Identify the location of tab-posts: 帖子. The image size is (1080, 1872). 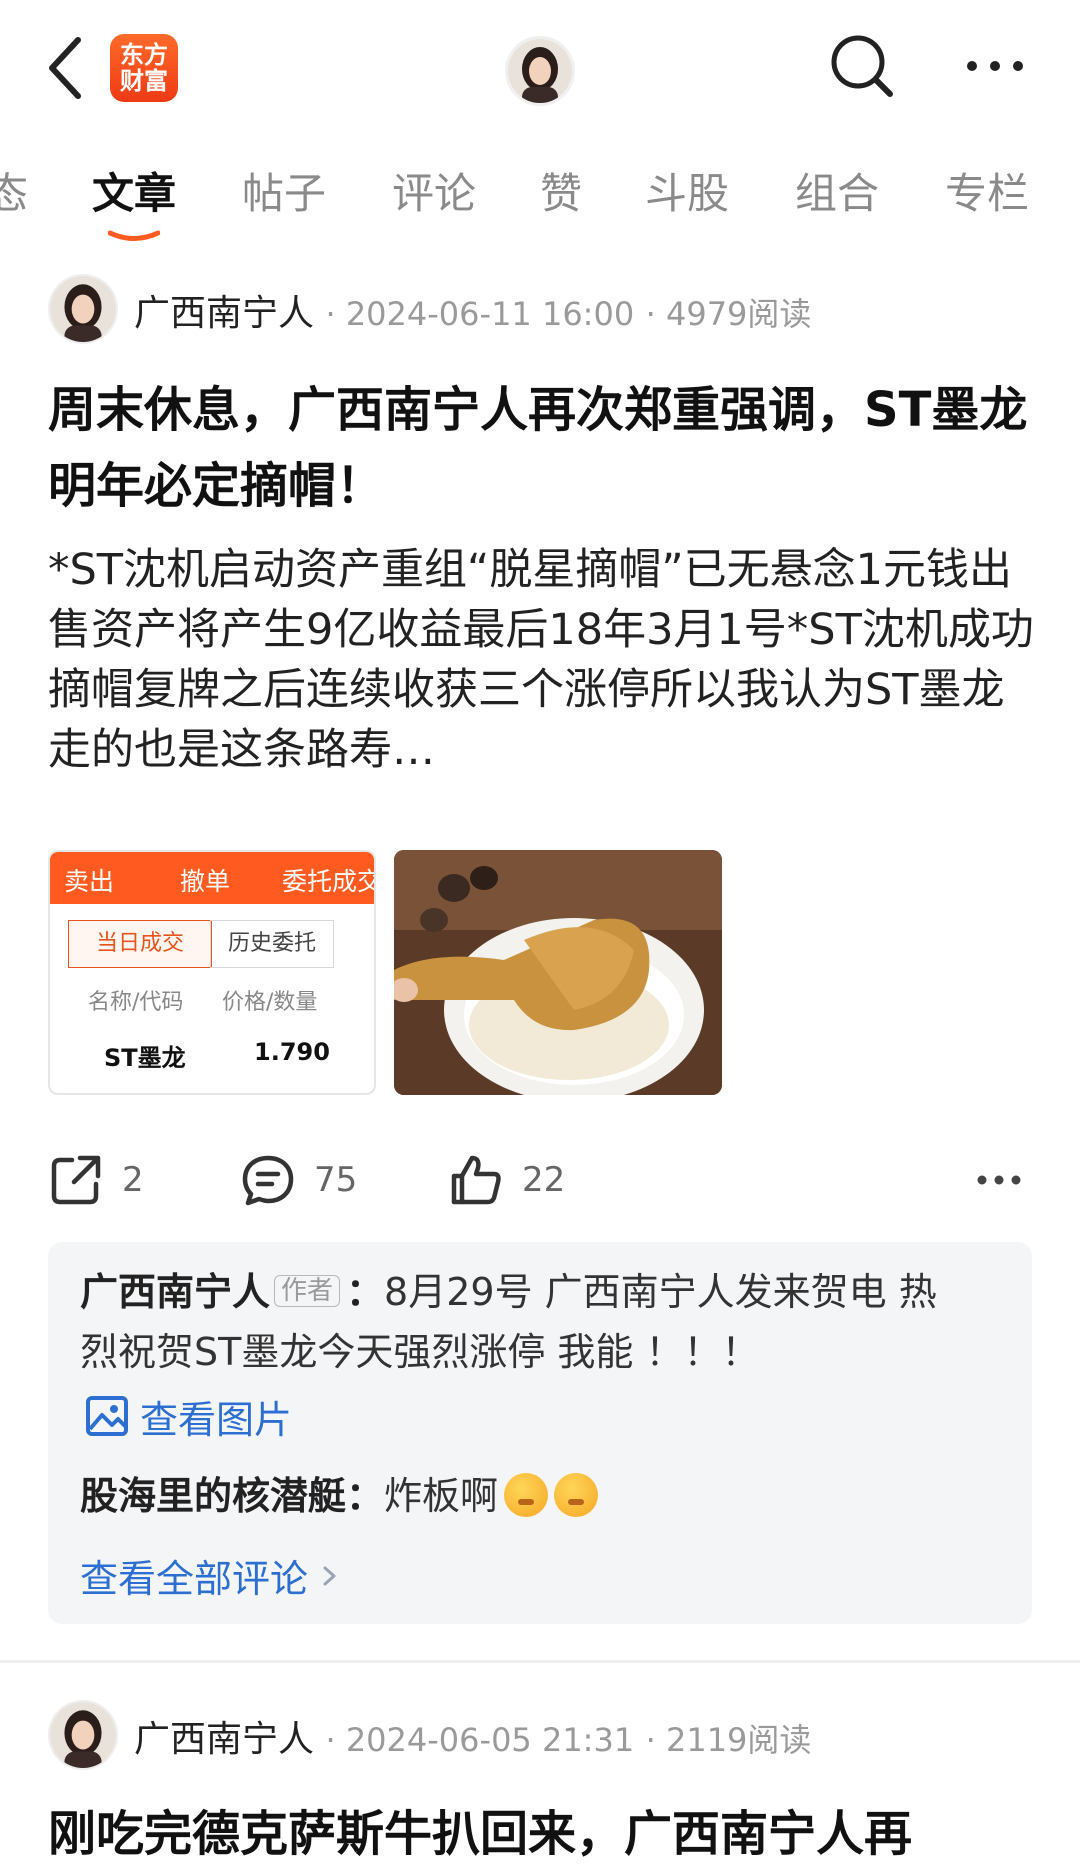
(284, 190).